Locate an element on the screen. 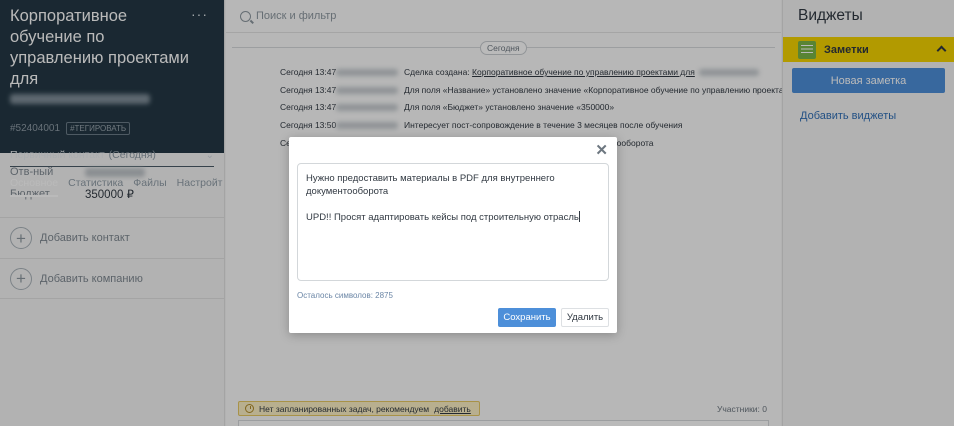 This screenshot has width=954, height=426. text-cursor is located at coordinates (579, 216).